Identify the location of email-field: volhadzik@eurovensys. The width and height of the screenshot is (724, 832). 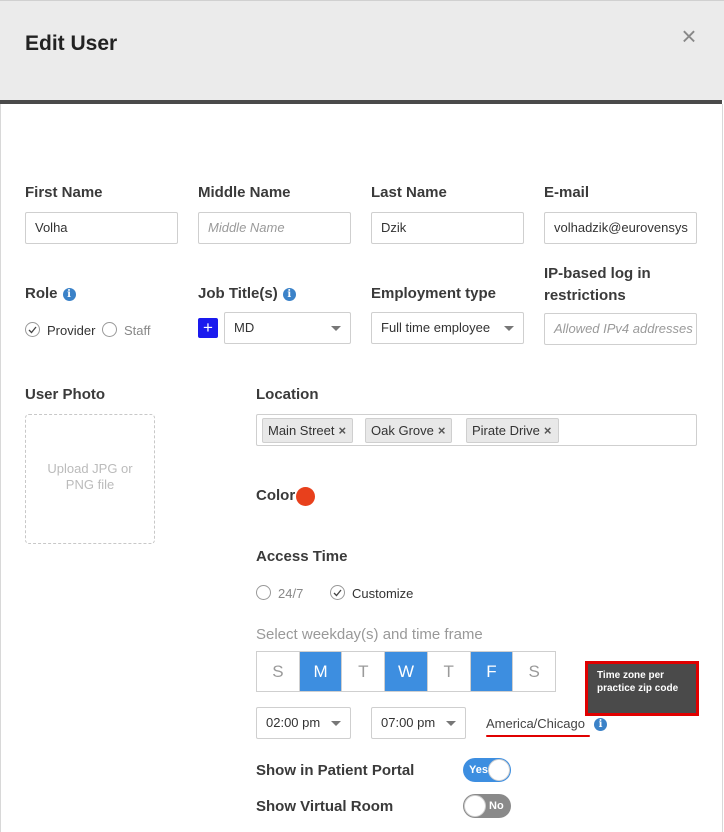
(620, 228).